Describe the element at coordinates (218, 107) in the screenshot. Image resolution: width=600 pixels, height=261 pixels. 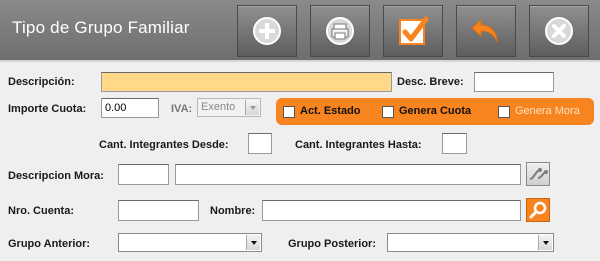
I see `iva-select-value: Exento` at that location.